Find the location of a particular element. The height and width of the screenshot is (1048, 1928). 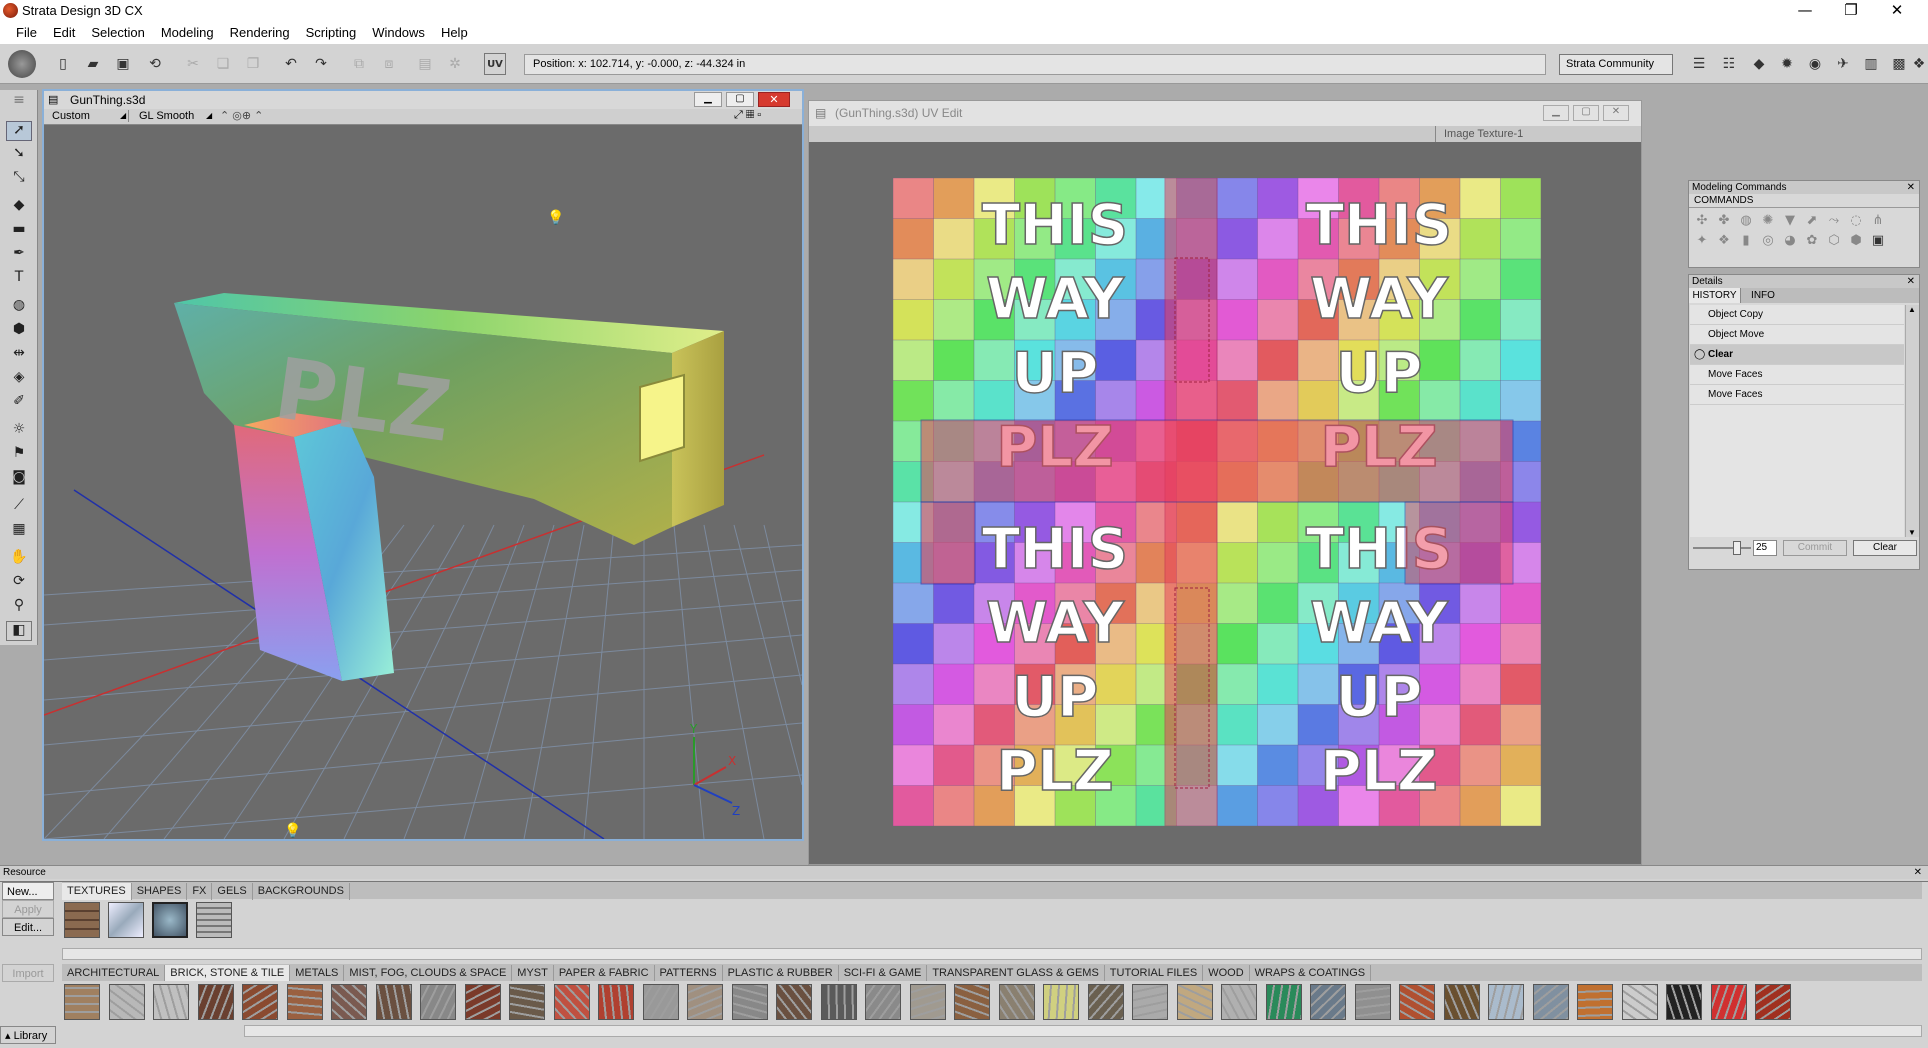

details-close-icon: ✕ is located at coordinates (1913, 281).